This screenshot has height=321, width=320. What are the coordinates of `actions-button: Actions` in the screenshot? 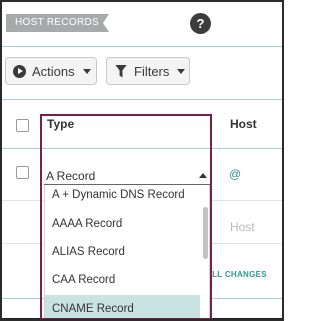 It's located at (51, 71).